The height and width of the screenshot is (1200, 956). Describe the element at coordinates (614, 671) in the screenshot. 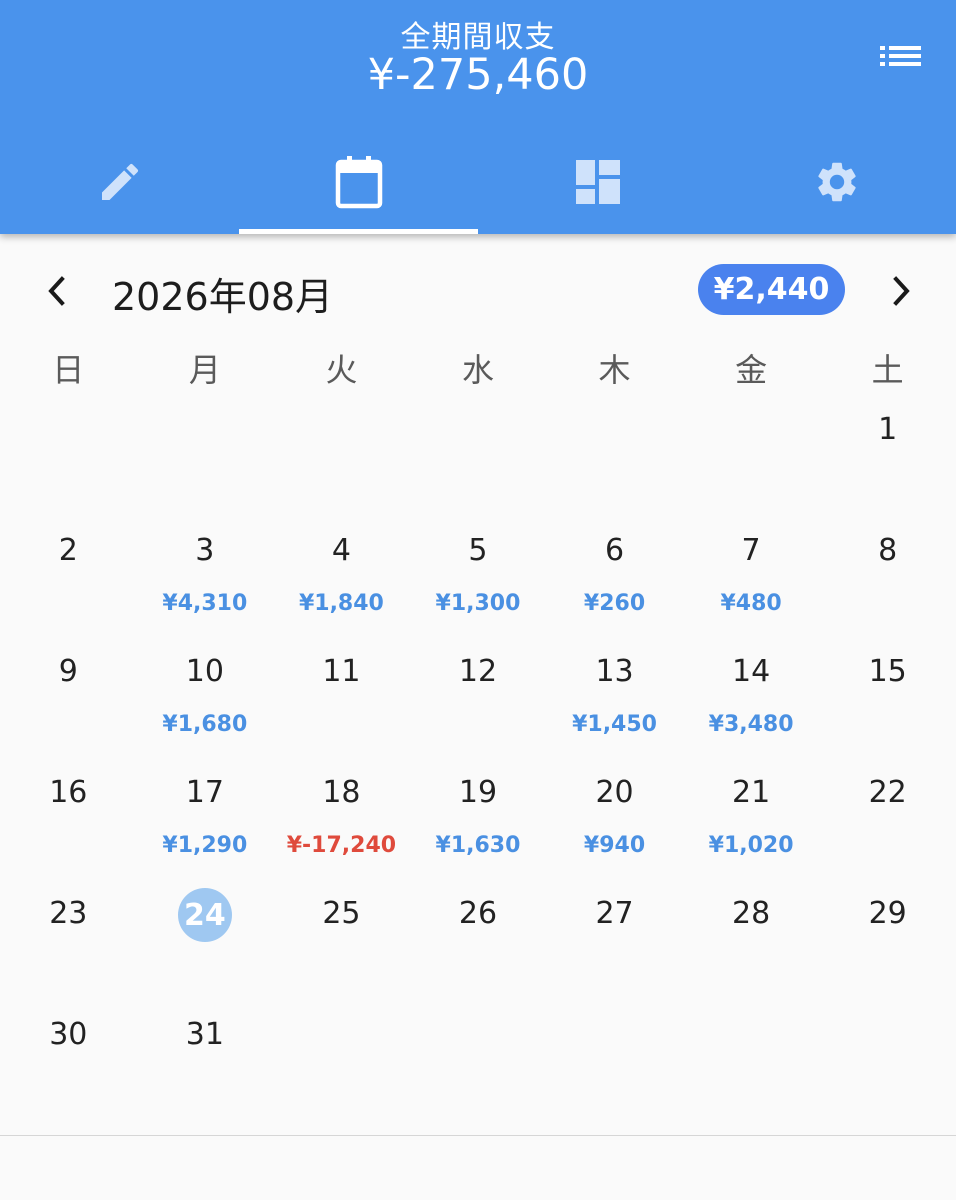

I see `day-number: 13` at that location.